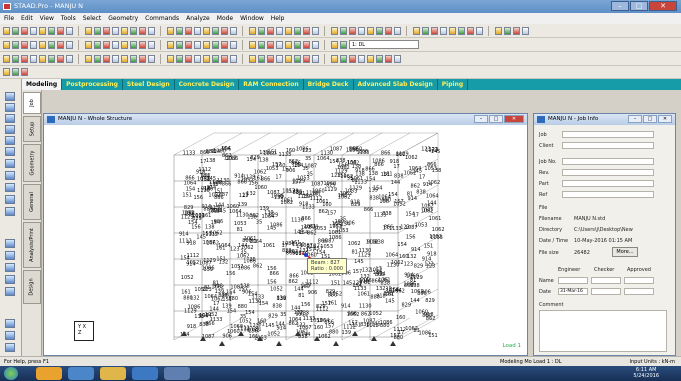 Image resolution: width=681 pixels, height=381 pixels. I want to click on menu-commands: Commands, so click(162, 18).